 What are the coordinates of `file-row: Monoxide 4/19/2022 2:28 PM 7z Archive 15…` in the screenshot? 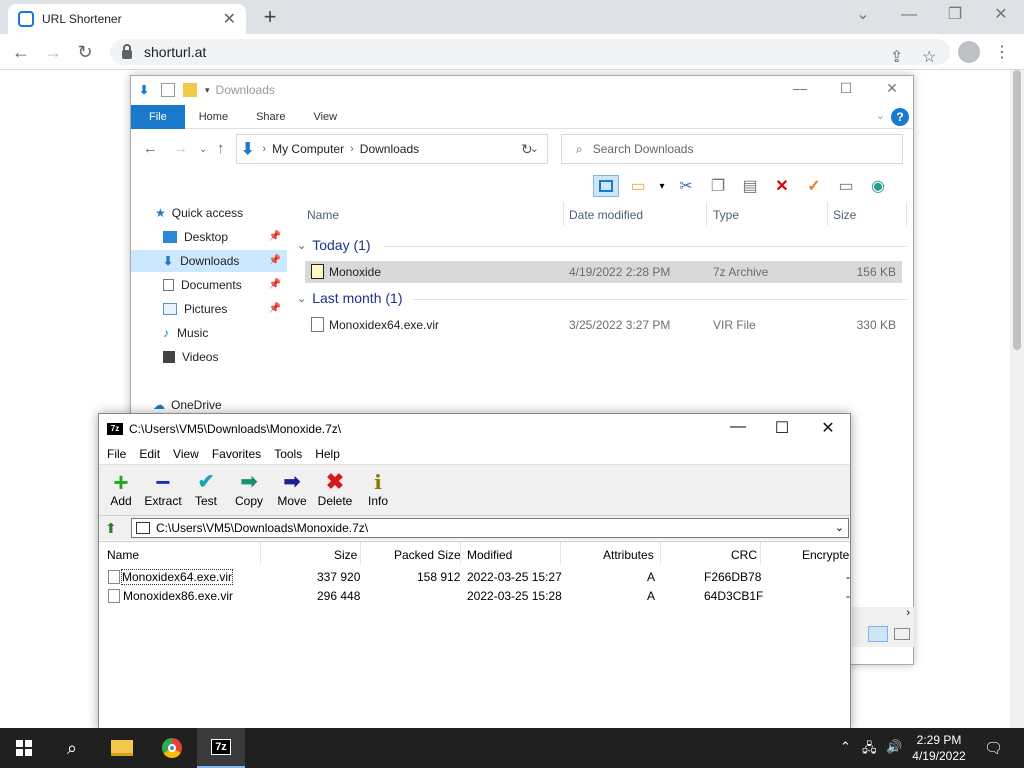 It's located at (603, 272).